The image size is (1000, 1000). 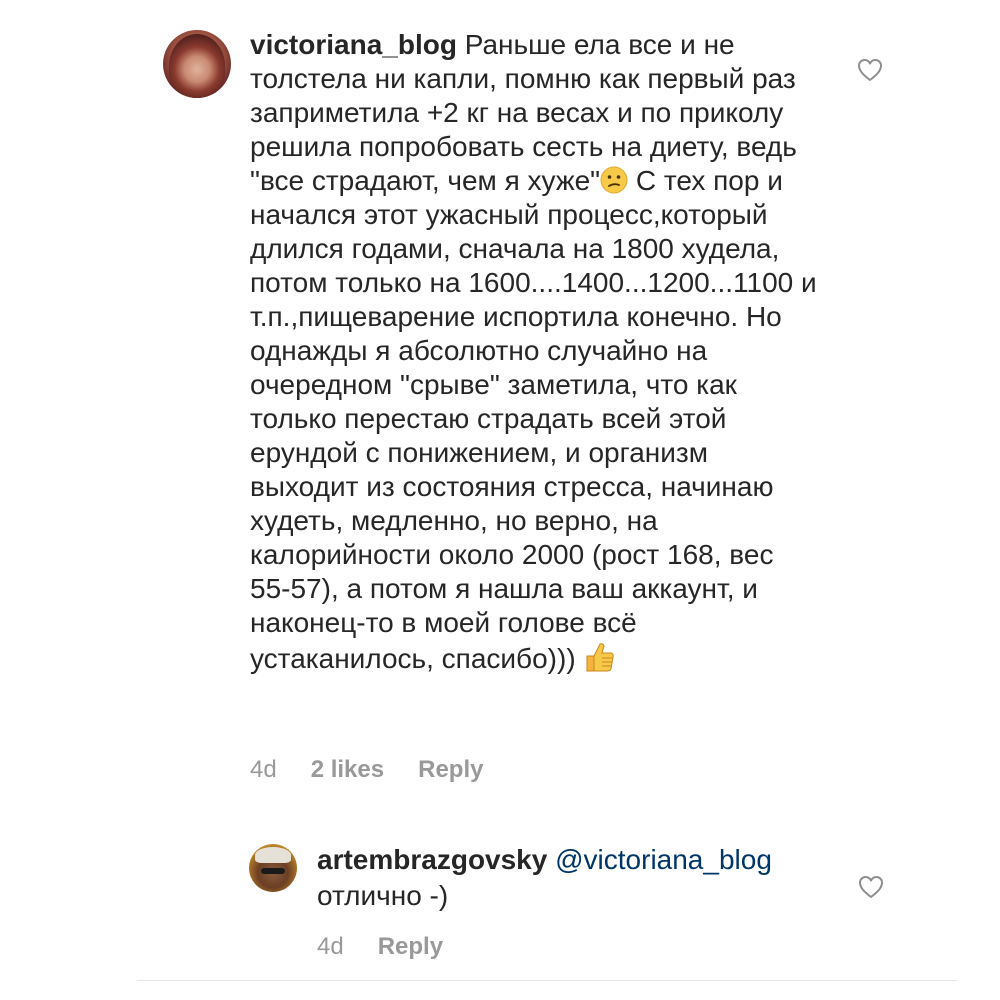 What do you see at coordinates (547, 980) in the screenshot?
I see `divider` at bounding box center [547, 980].